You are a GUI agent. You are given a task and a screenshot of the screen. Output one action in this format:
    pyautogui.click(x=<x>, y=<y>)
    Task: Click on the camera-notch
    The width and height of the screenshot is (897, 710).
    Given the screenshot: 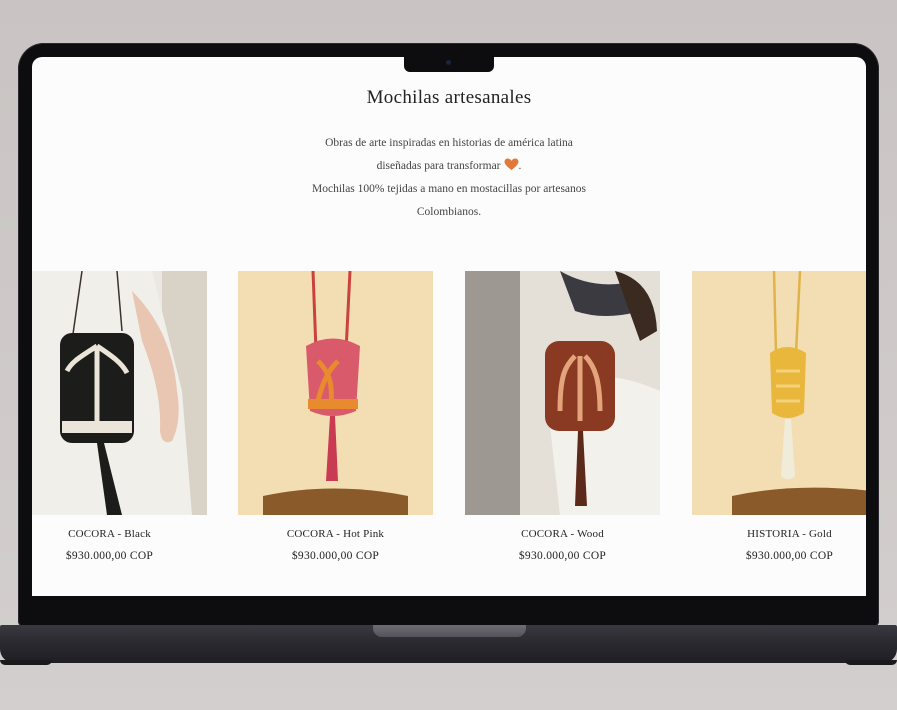 What is the action you would take?
    pyautogui.click(x=449, y=64)
    